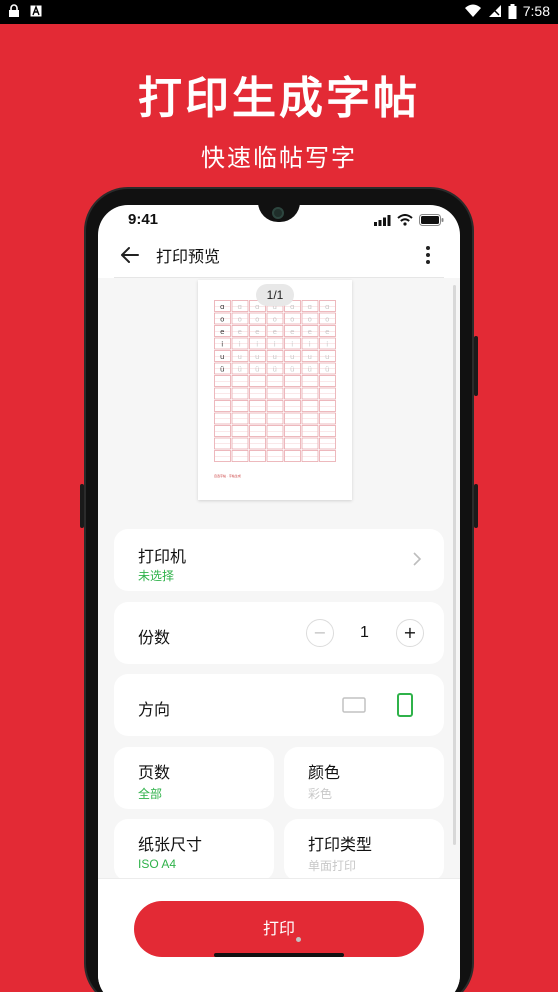 The width and height of the screenshot is (558, 992). I want to click on preview-footer-text: 自选字帖 · 字帖生成, so click(227, 476).